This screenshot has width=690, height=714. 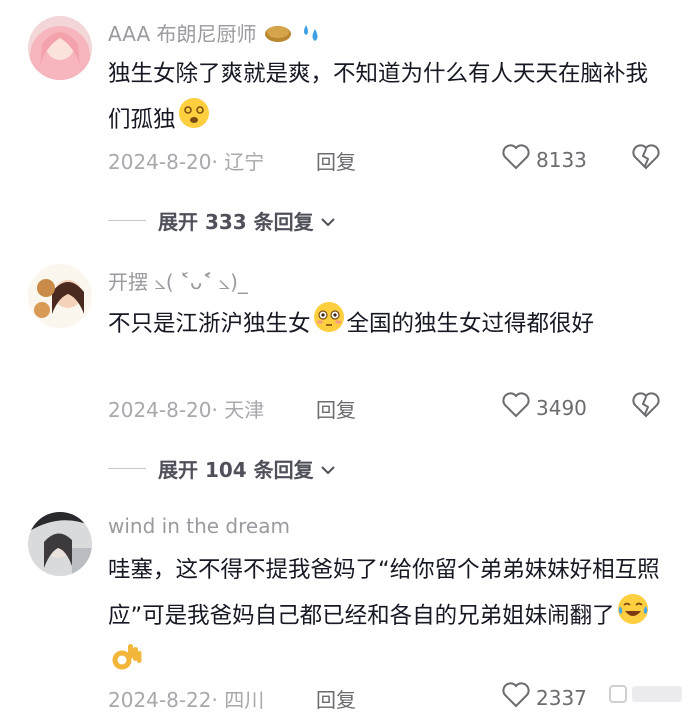 I want to click on tears-of-joy-emoji, so click(x=633, y=616).